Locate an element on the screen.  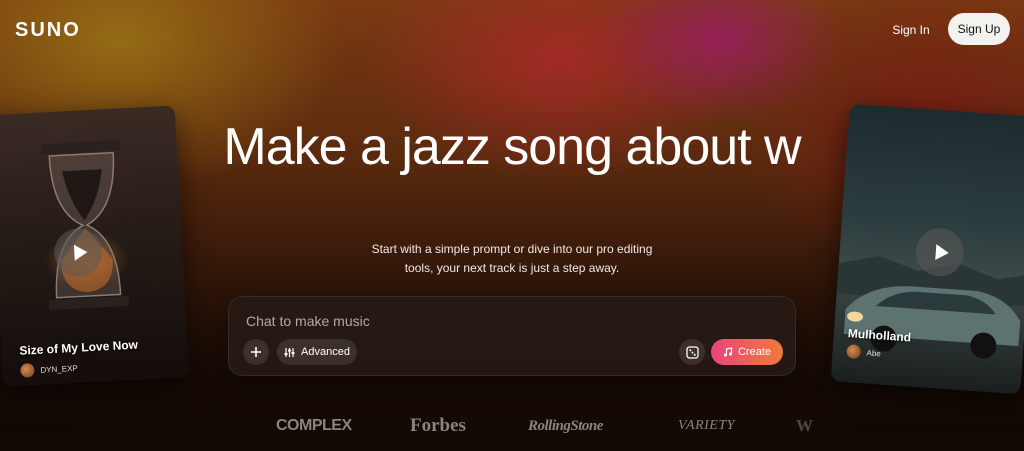
press-logo-variety: VARIETY is located at coordinates (706, 425).